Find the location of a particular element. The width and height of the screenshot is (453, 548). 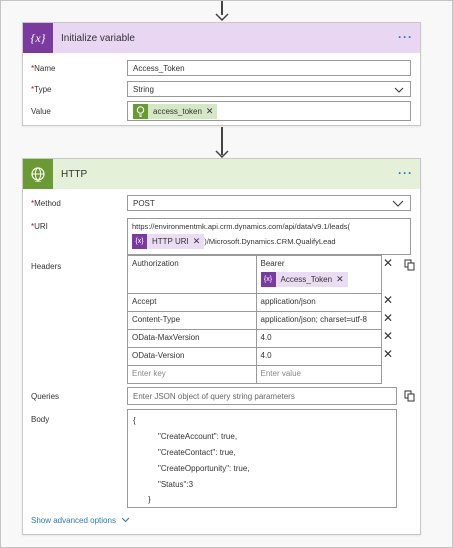

body-line: } is located at coordinates (149, 499).